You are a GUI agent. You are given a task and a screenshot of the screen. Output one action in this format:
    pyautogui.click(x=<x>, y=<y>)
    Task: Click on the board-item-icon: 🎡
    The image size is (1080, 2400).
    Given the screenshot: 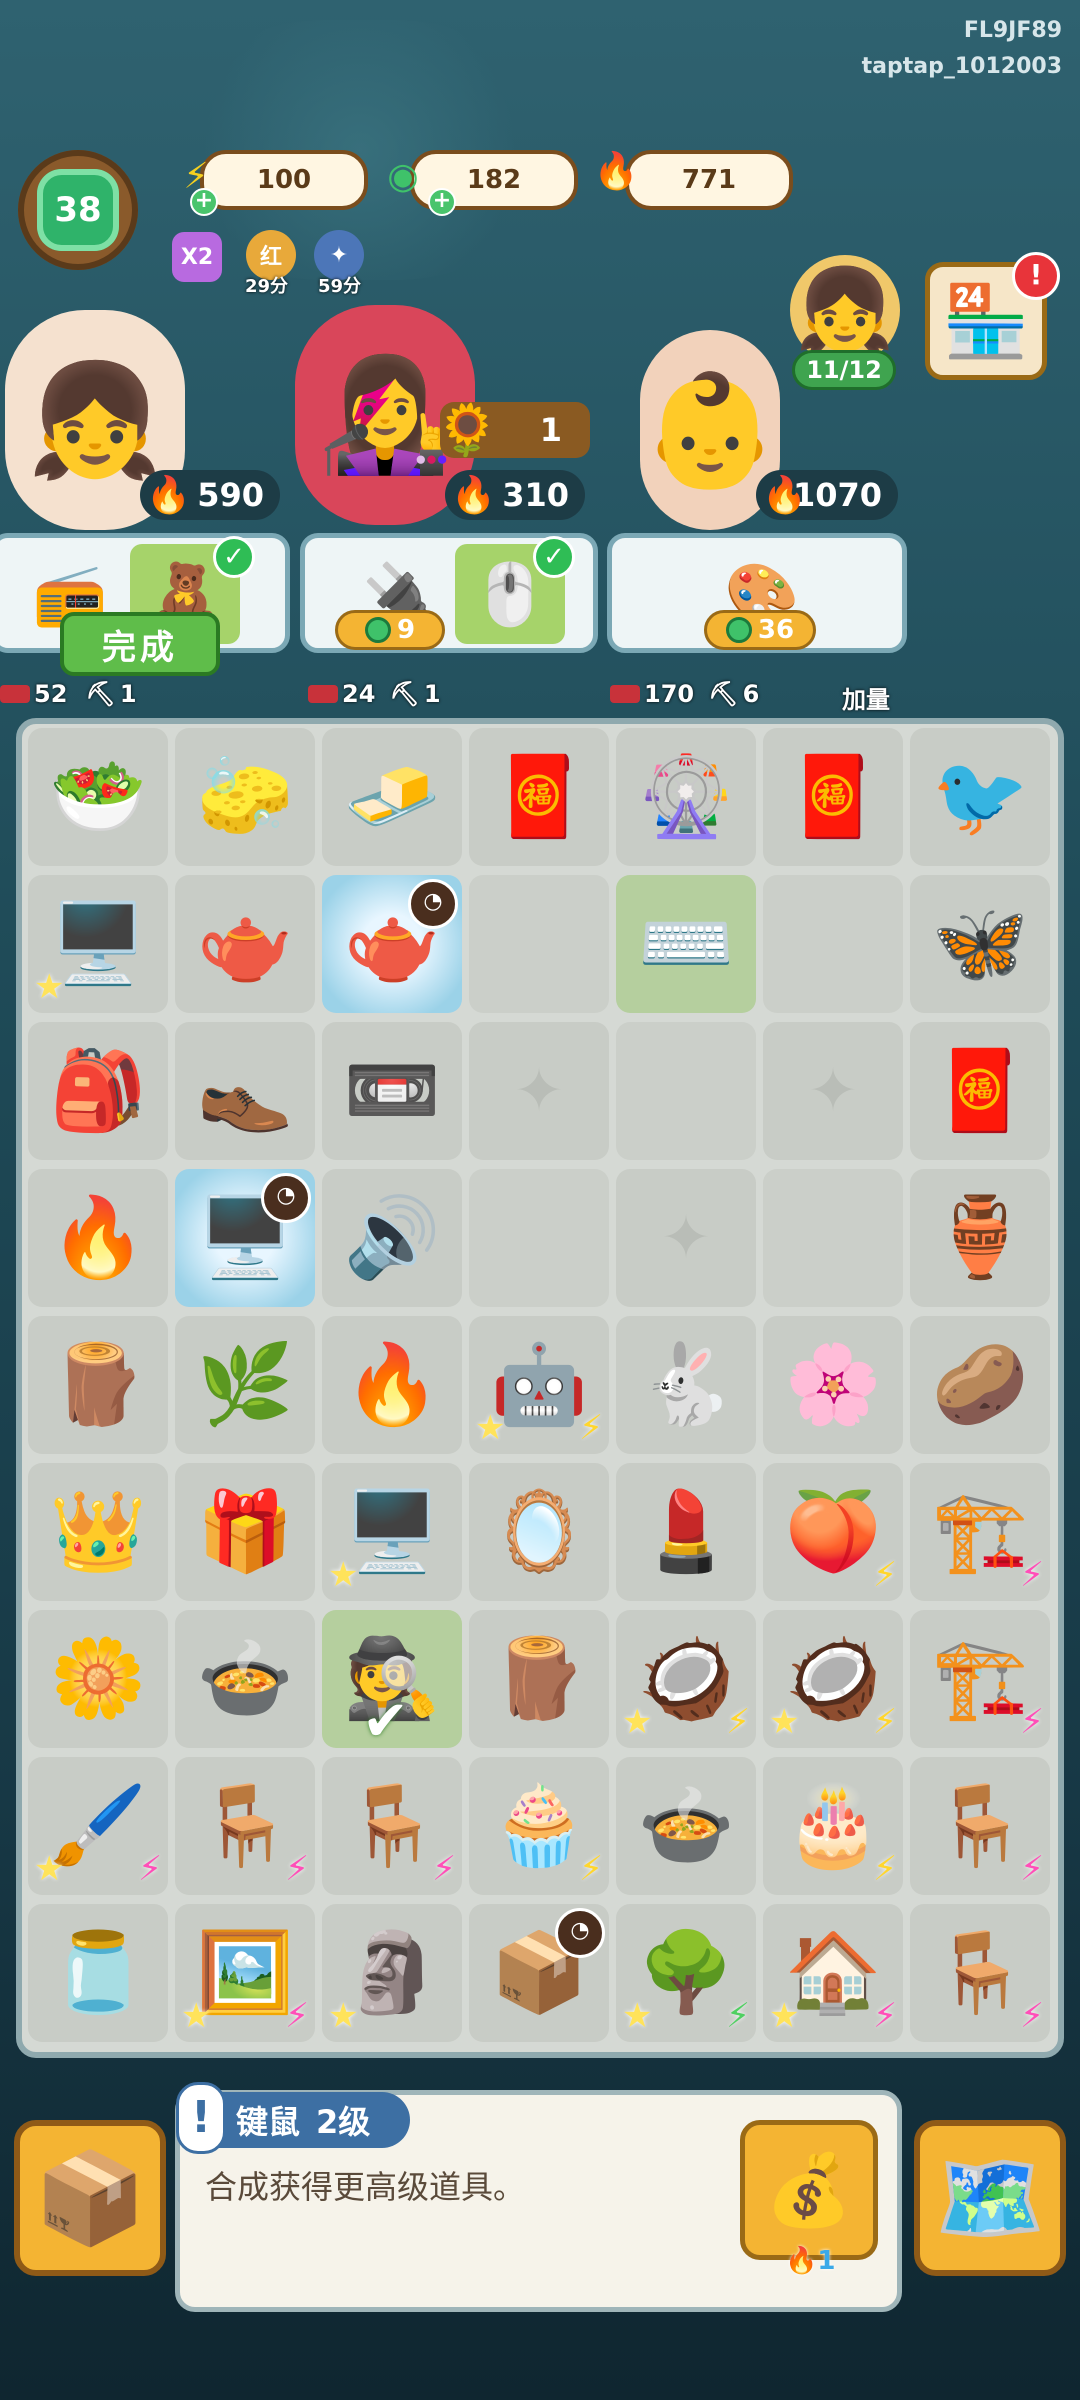 What is the action you would take?
    pyautogui.click(x=686, y=796)
    